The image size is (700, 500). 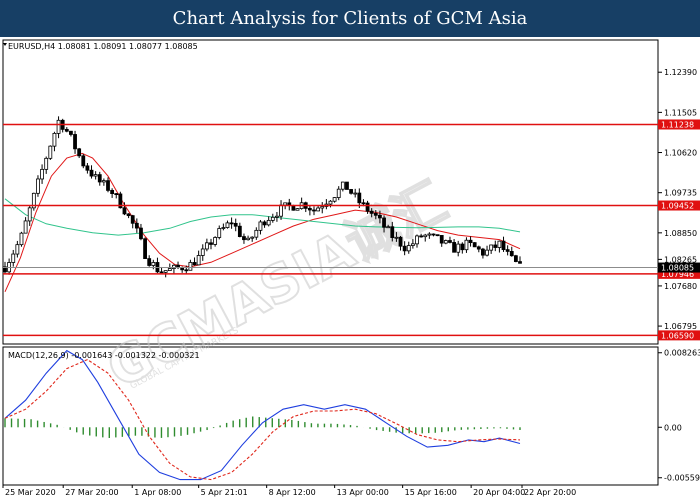 I want to click on level-label: 1.09452, so click(x=677, y=206).